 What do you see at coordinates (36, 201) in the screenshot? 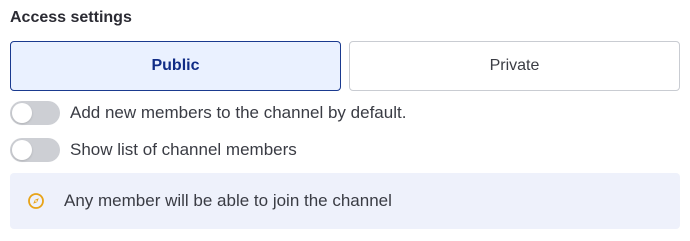
I see `compass-icon` at bounding box center [36, 201].